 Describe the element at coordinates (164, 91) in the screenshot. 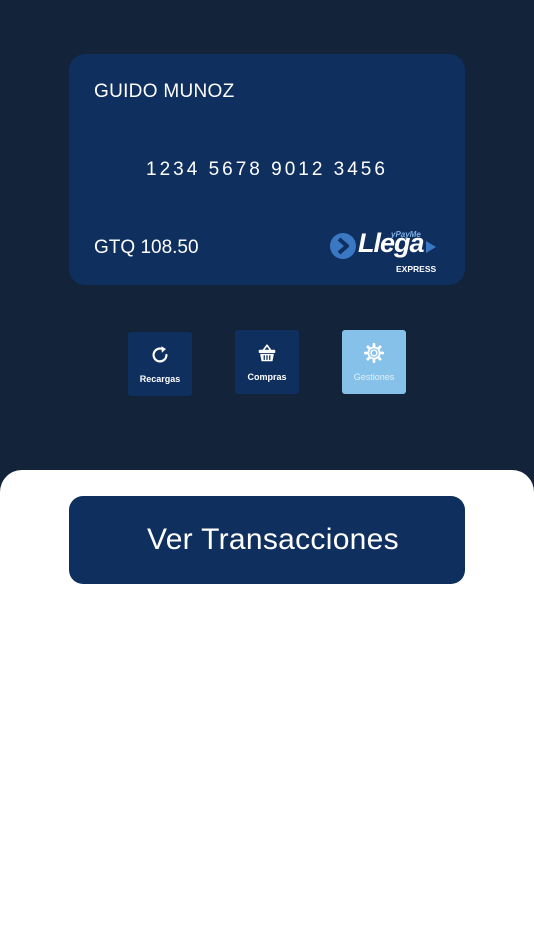

I see `card-holder-name: GUIDO MUNOZ` at that location.